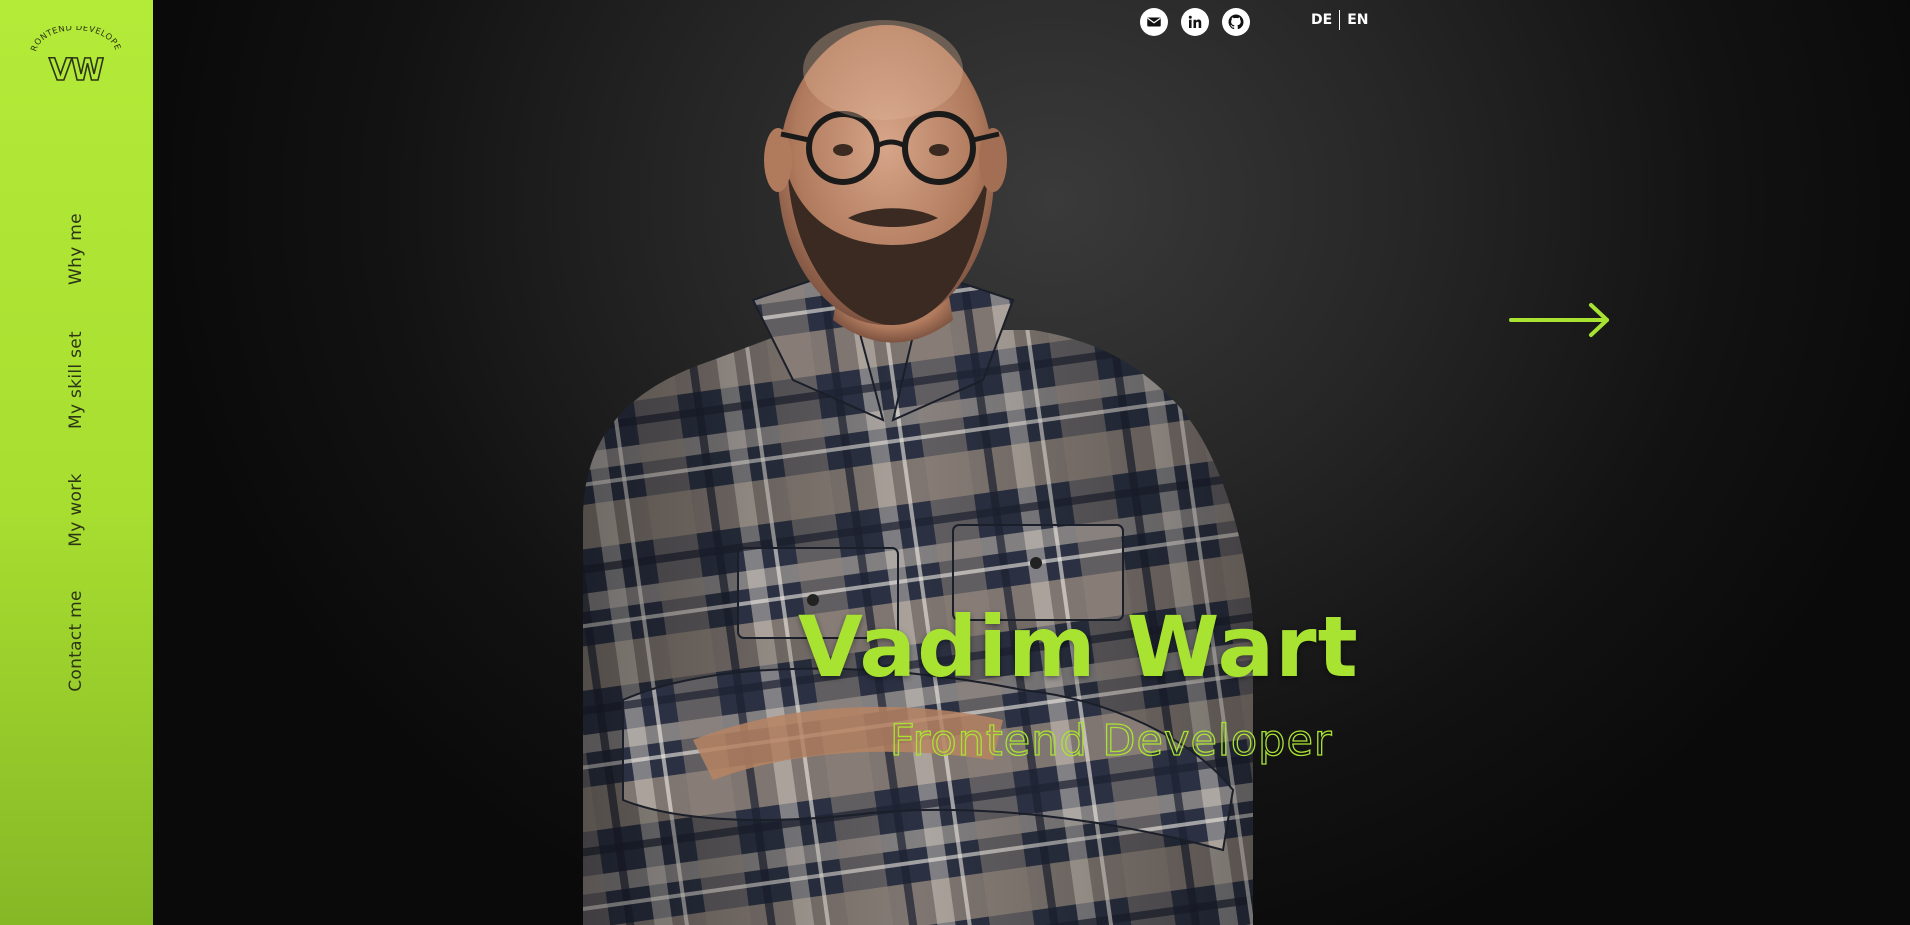 This screenshot has height=925, width=1910. I want to click on mail-icon, so click(1154, 22).